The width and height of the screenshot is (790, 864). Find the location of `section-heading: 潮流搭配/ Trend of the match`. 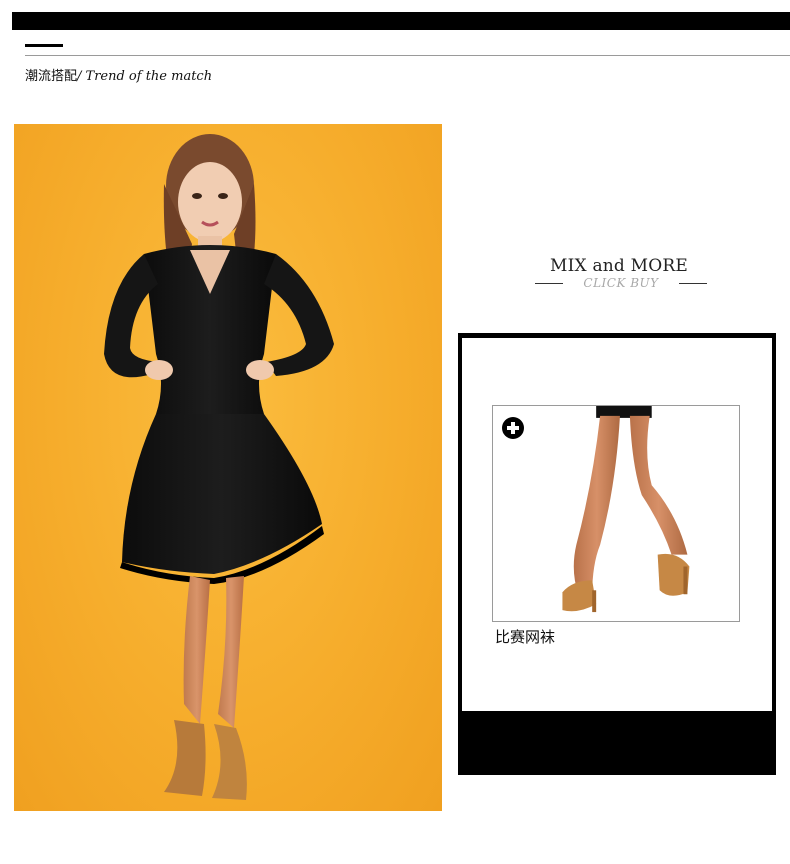

section-heading: 潮流搭配/ Trend of the match is located at coordinates (118, 77).